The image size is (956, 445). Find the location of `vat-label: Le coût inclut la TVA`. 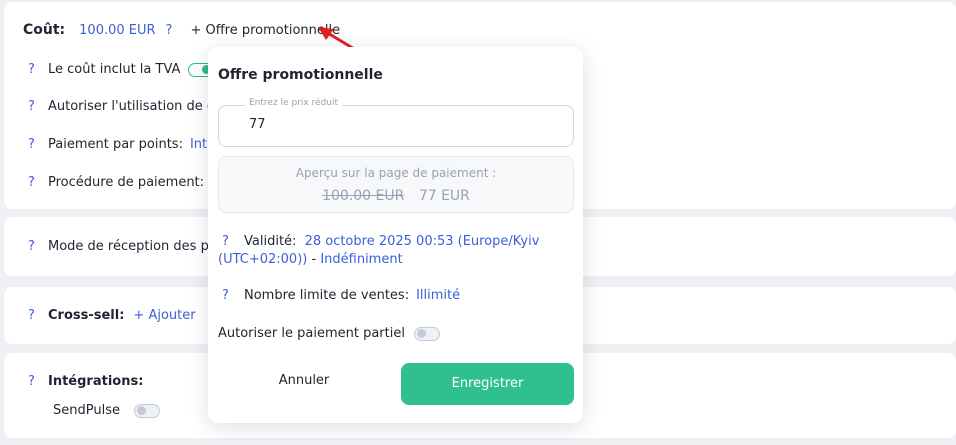

vat-label: Le coût inclut la TVA is located at coordinates (114, 69).